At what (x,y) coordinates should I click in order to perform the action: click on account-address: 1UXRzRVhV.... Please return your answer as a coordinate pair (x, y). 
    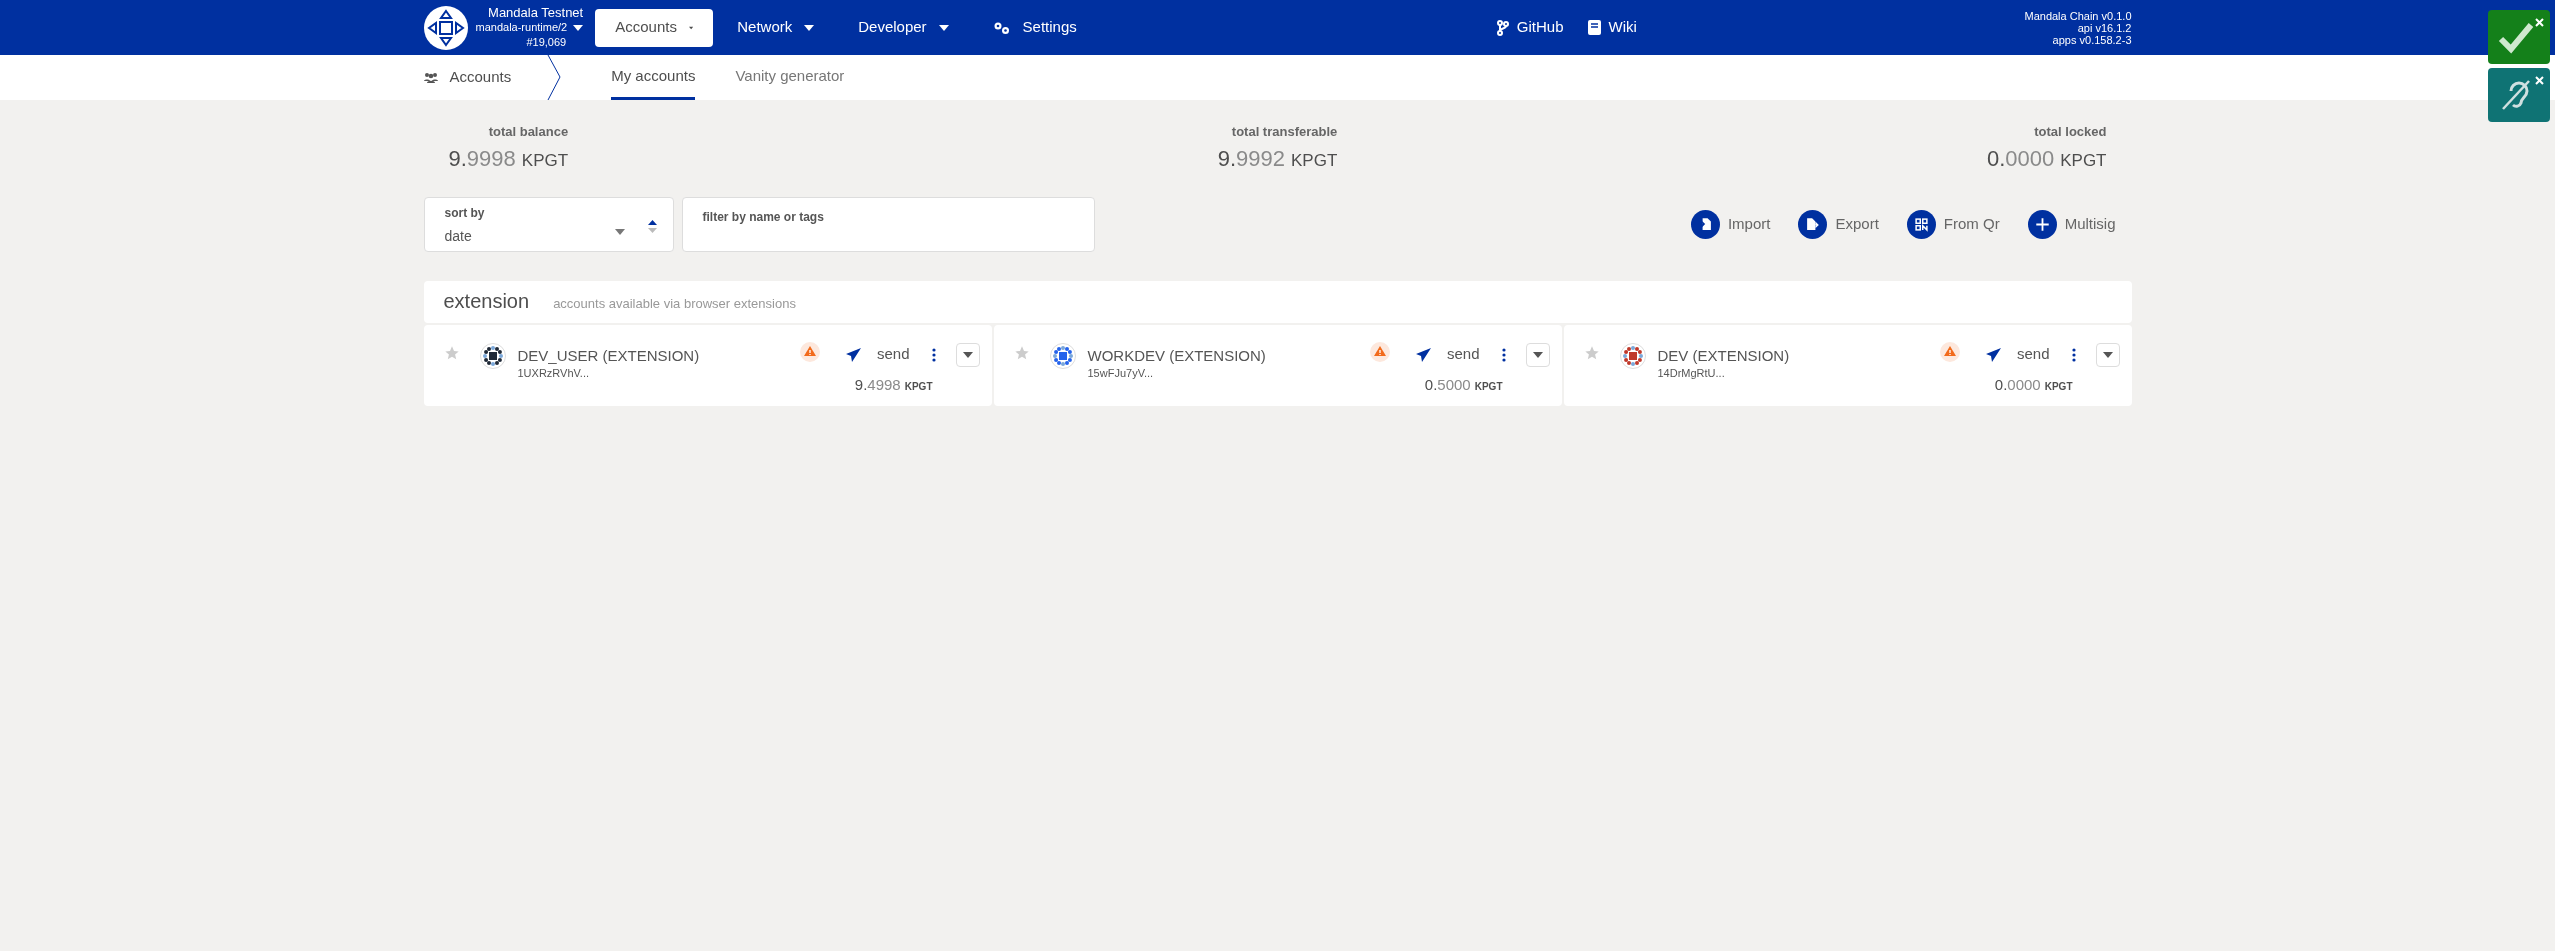
    Looking at the image, I should click on (554, 373).